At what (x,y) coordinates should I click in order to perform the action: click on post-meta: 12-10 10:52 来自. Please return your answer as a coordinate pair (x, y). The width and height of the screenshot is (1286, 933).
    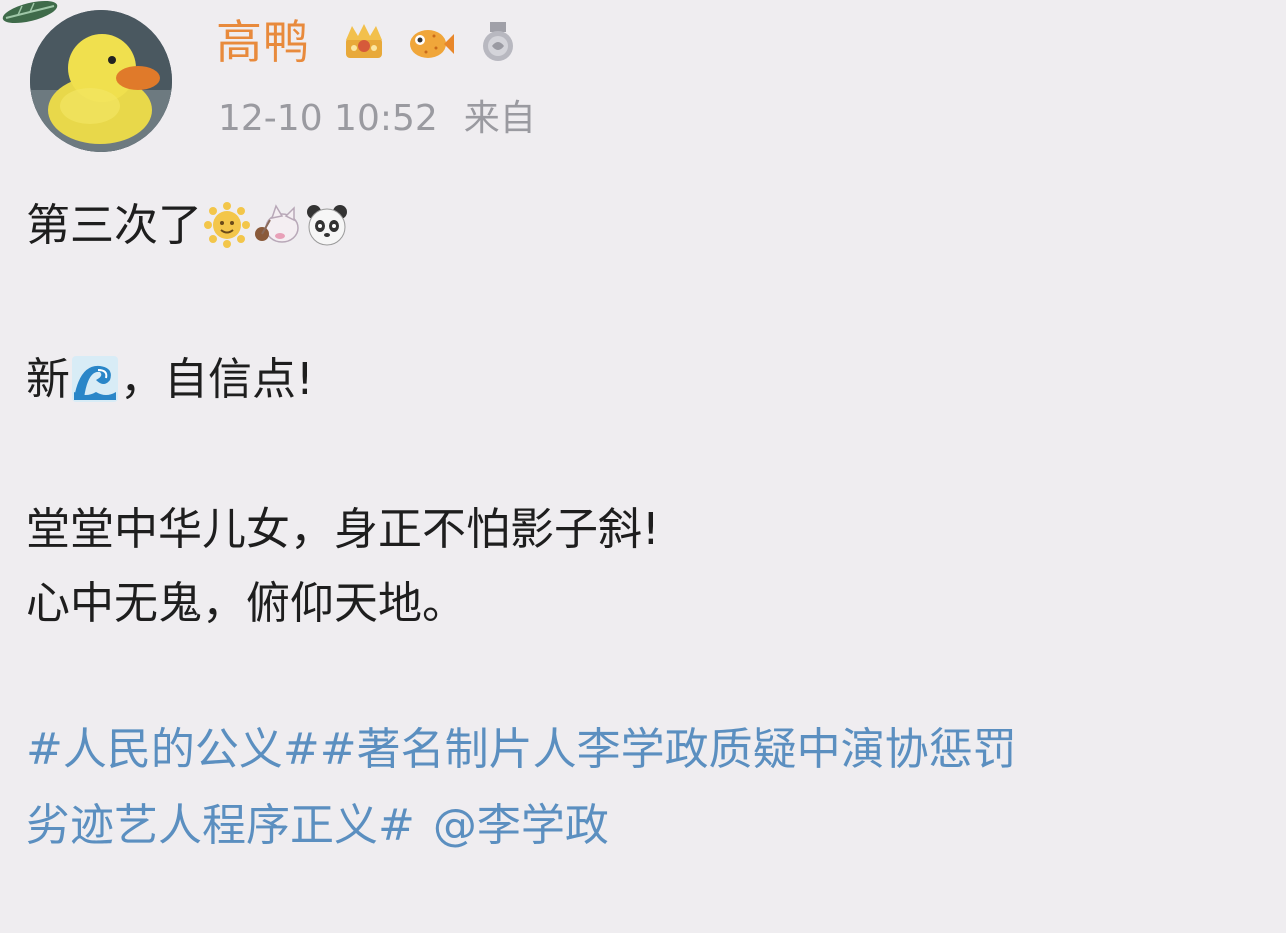
    Looking at the image, I should click on (377, 119).